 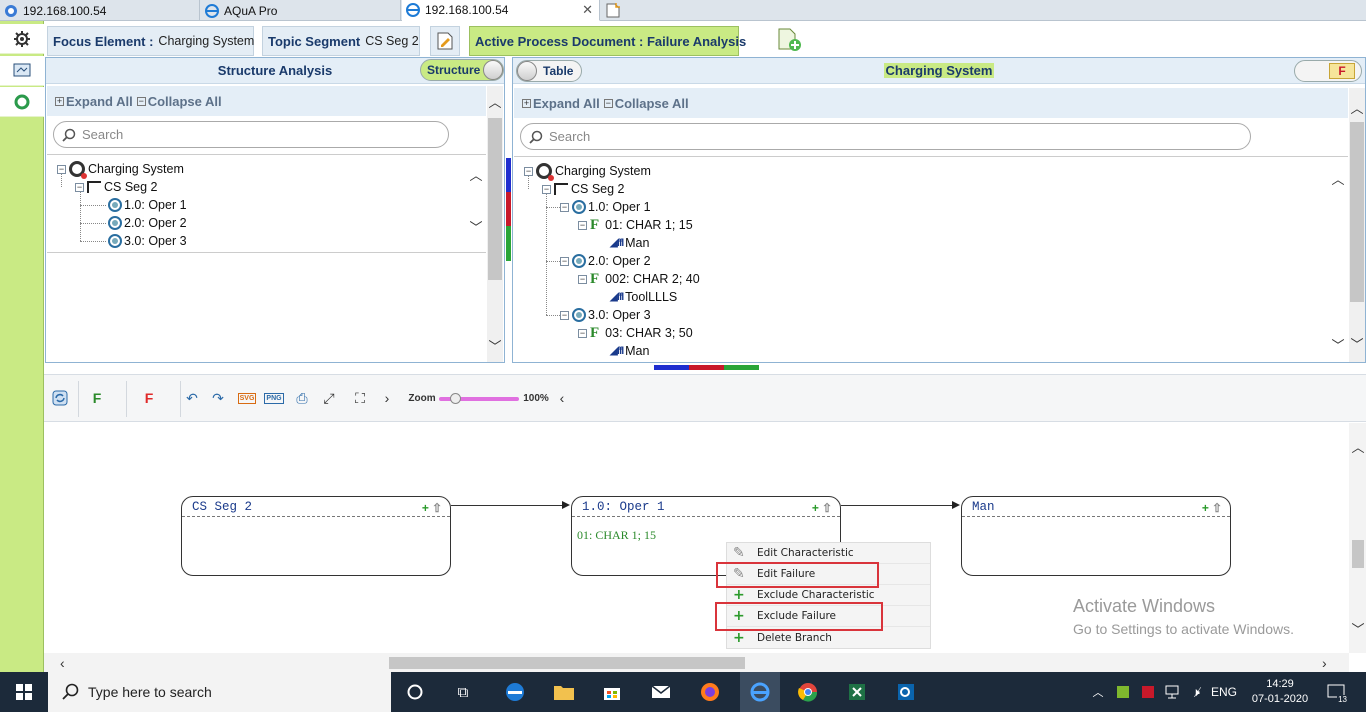 What do you see at coordinates (479, 398) in the screenshot?
I see `zoom-slider` at bounding box center [479, 398].